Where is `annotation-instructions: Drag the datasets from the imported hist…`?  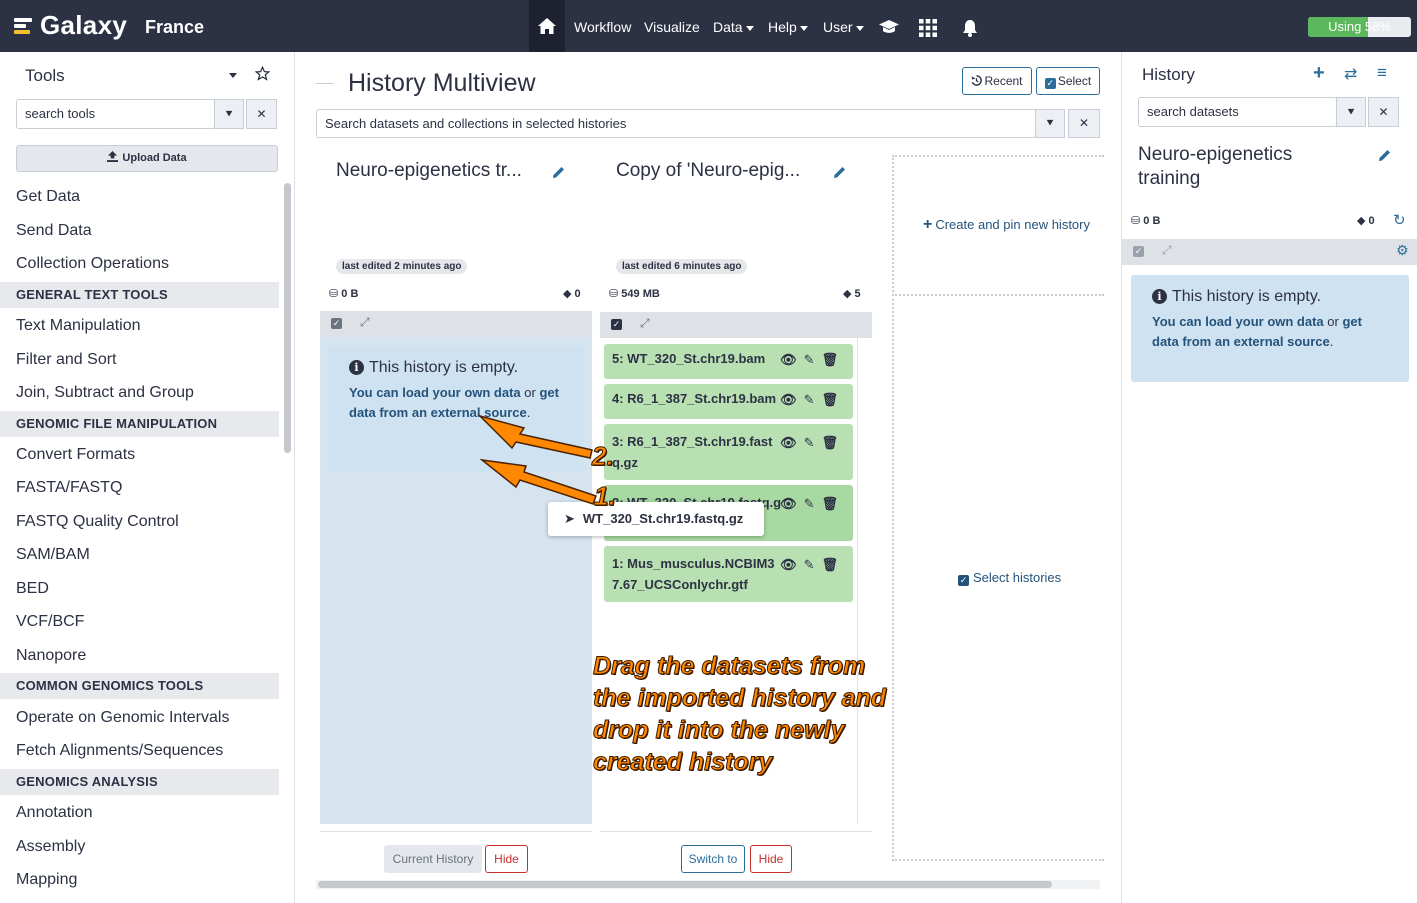 annotation-instructions: Drag the datasets from the imported hist… is located at coordinates (739, 714).